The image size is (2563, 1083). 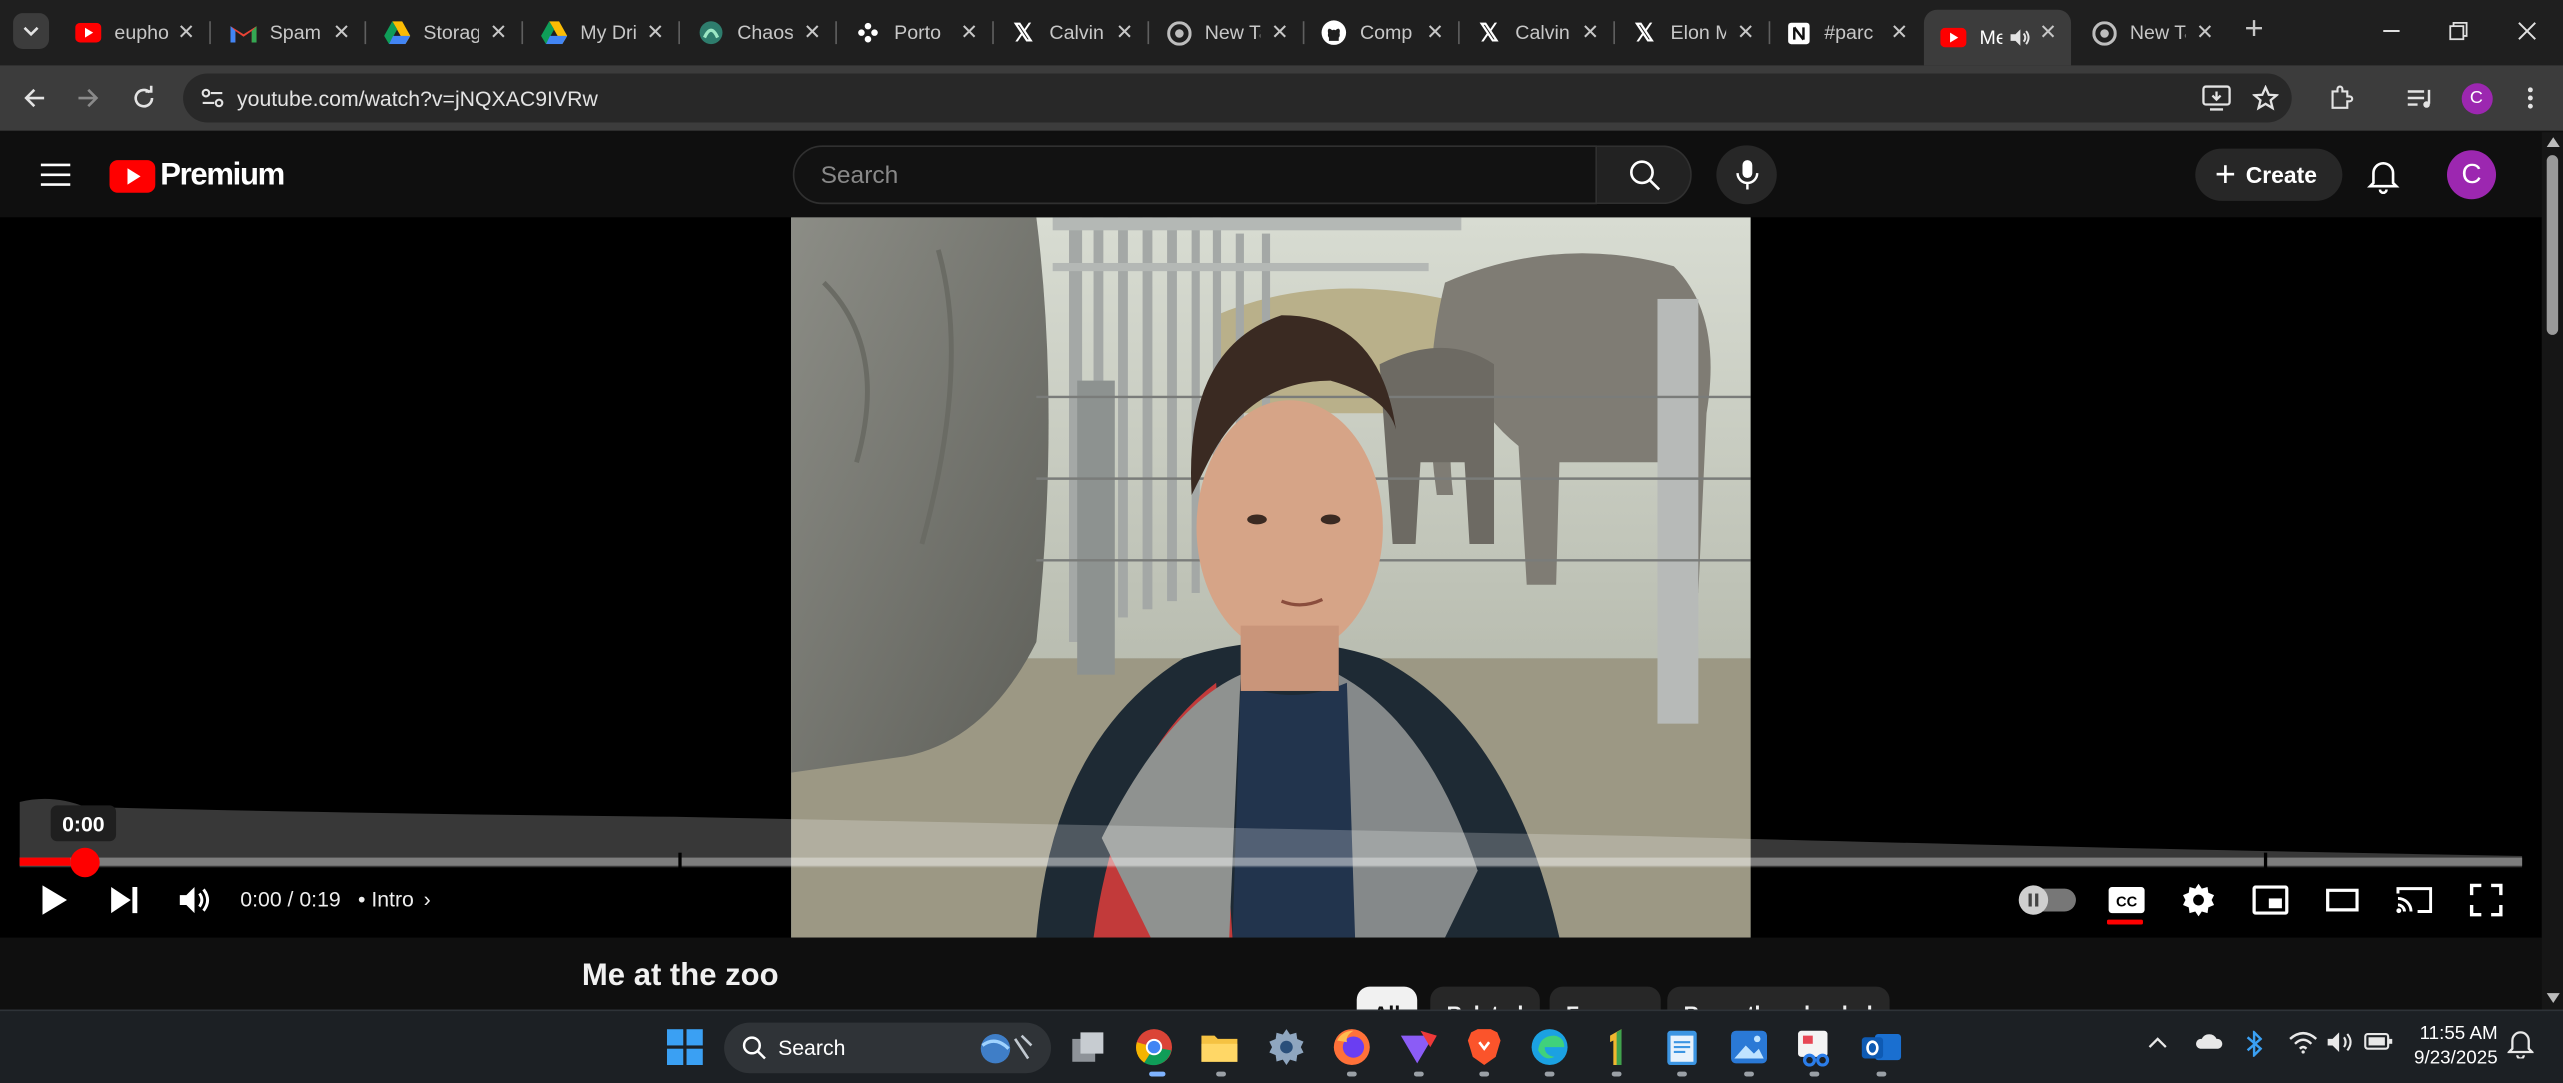 What do you see at coordinates (888, 1048) in the screenshot?
I see `taskbar-search: Search` at bounding box center [888, 1048].